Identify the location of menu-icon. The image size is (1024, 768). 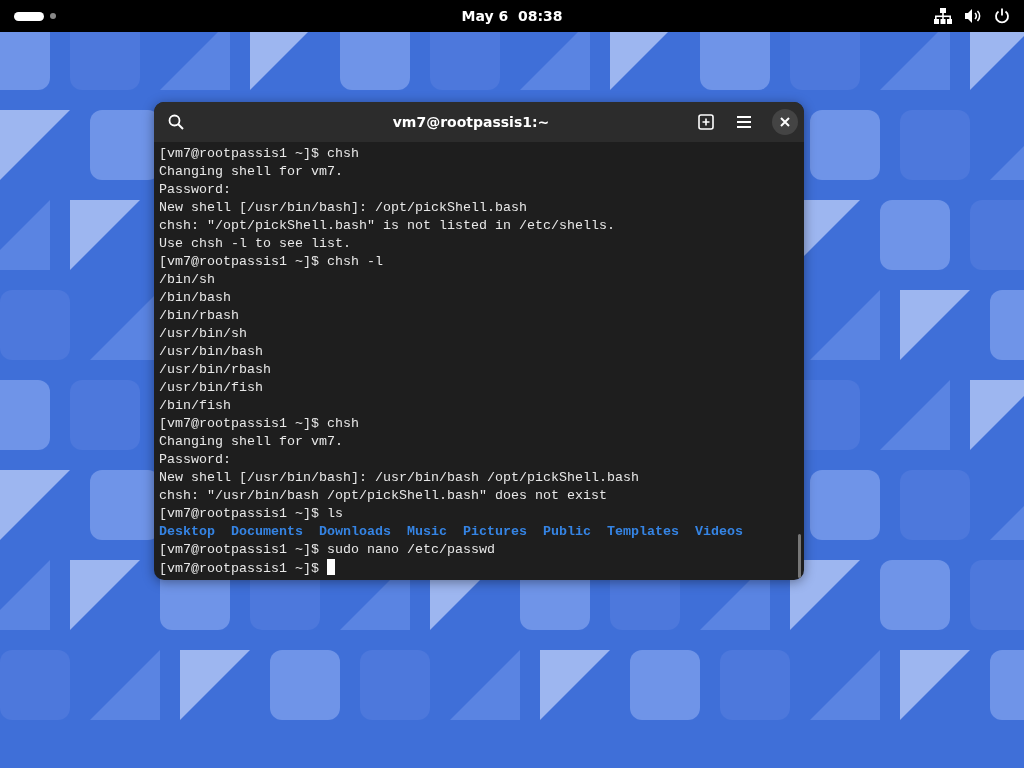
(744, 122).